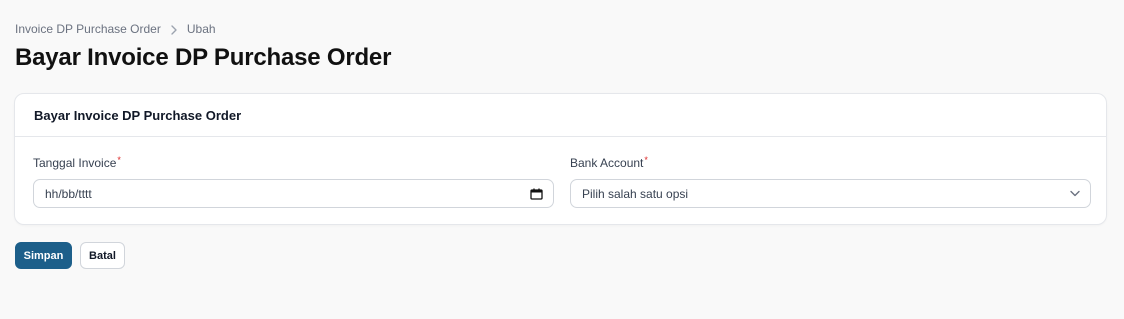 The height and width of the screenshot is (319, 1124). What do you see at coordinates (138, 115) in the screenshot?
I see `card-title: Bayar Invoice DP Purchase Order` at bounding box center [138, 115].